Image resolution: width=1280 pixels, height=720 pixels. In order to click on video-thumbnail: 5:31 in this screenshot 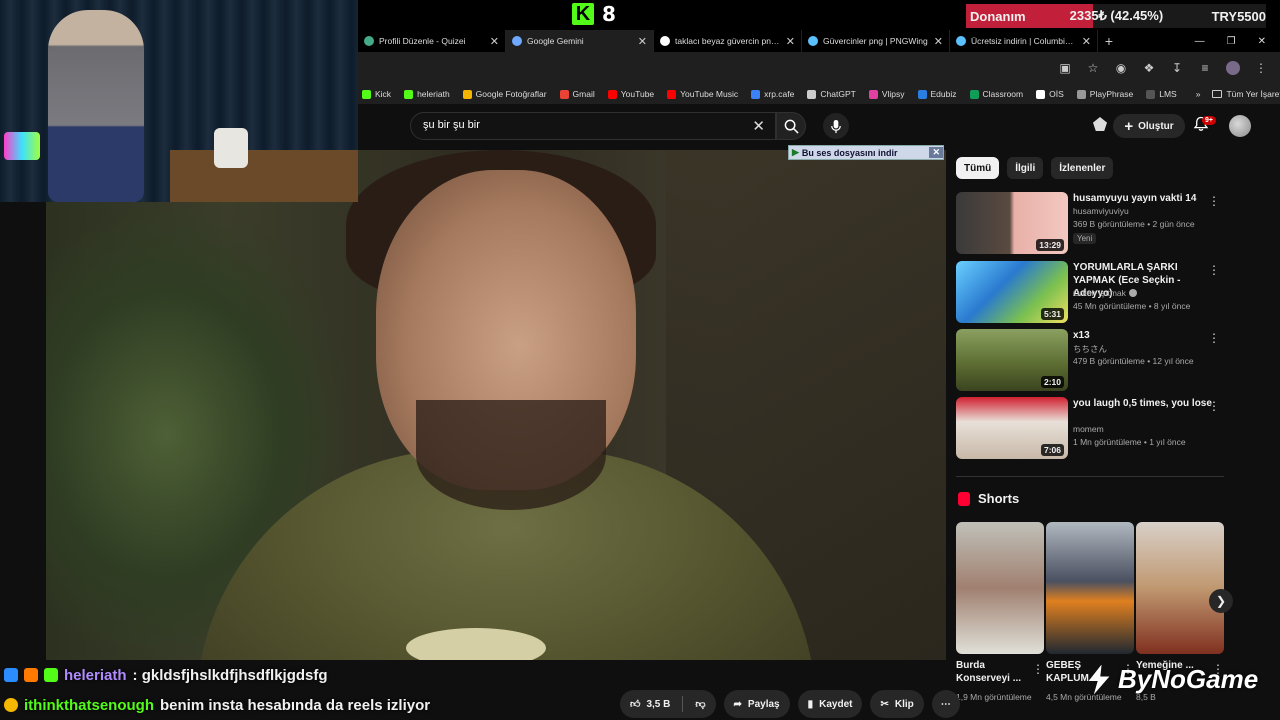, I will do `click(1012, 292)`.